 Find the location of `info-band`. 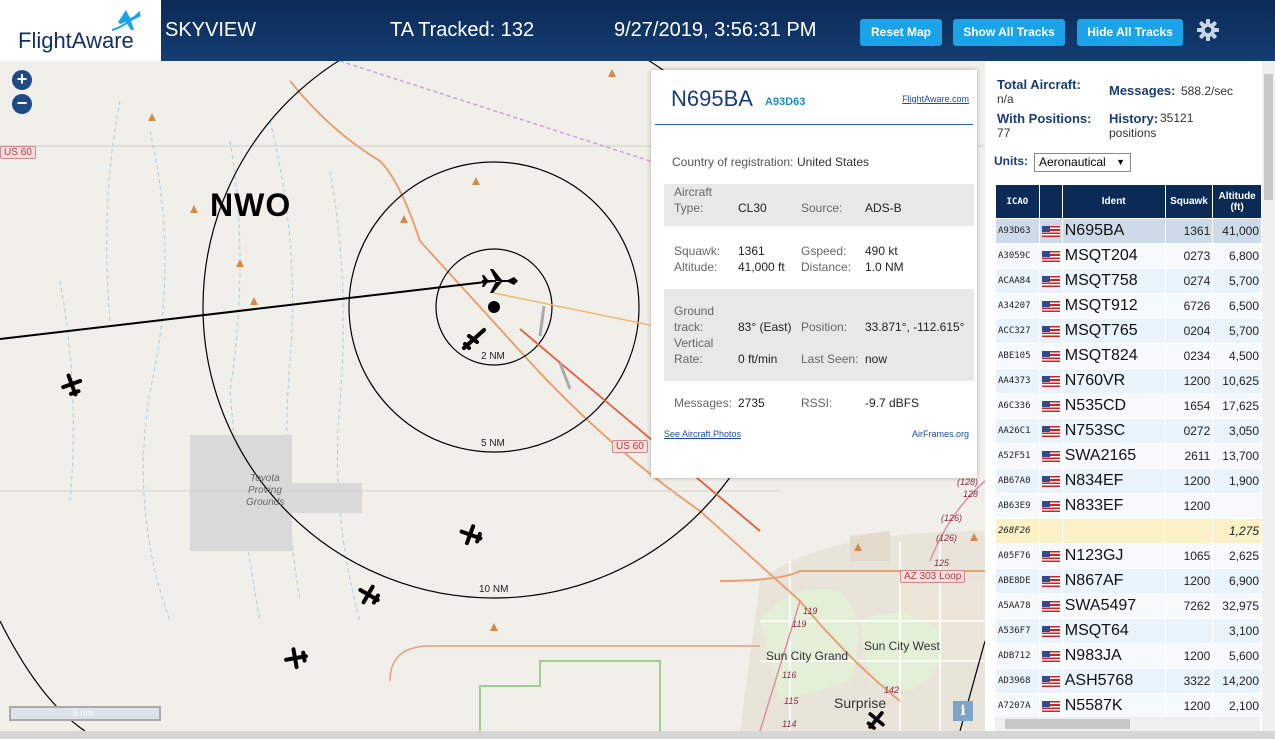

info-band is located at coordinates (819, 335).